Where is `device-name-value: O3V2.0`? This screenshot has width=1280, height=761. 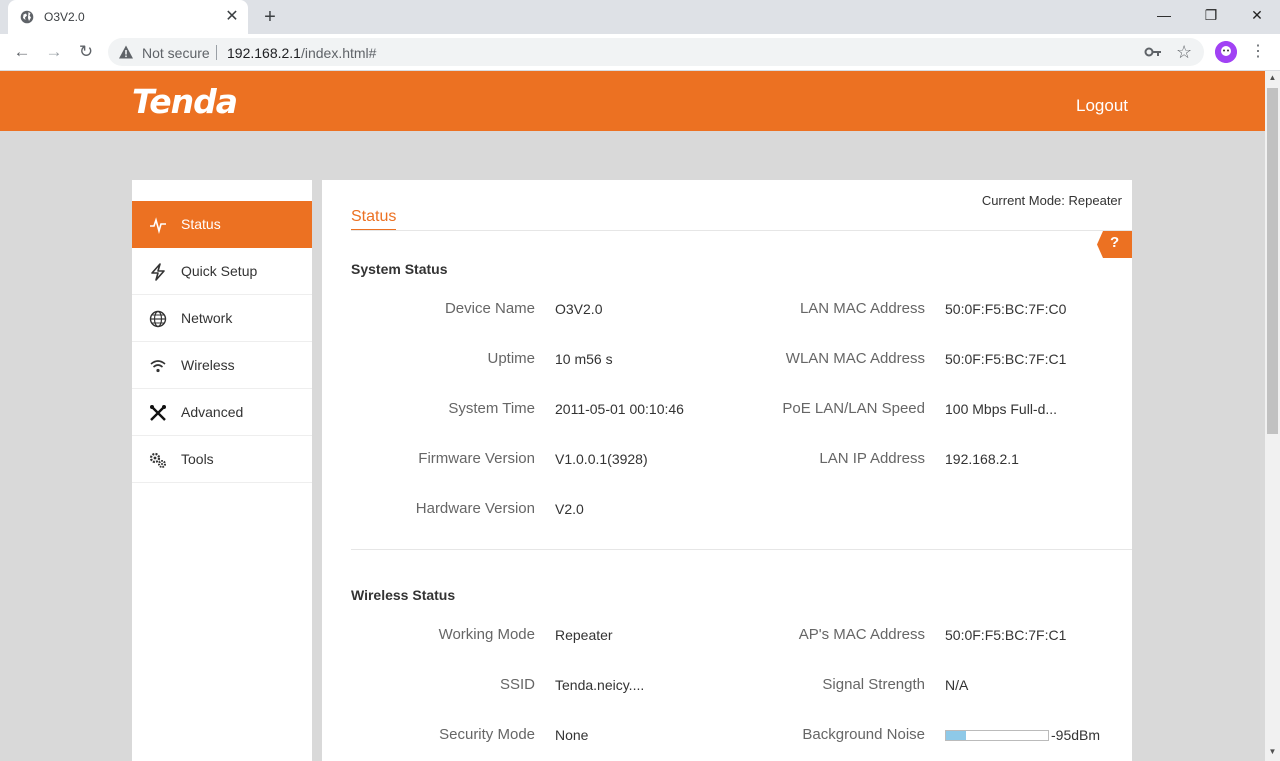
device-name-value: O3V2.0 is located at coordinates (579, 309).